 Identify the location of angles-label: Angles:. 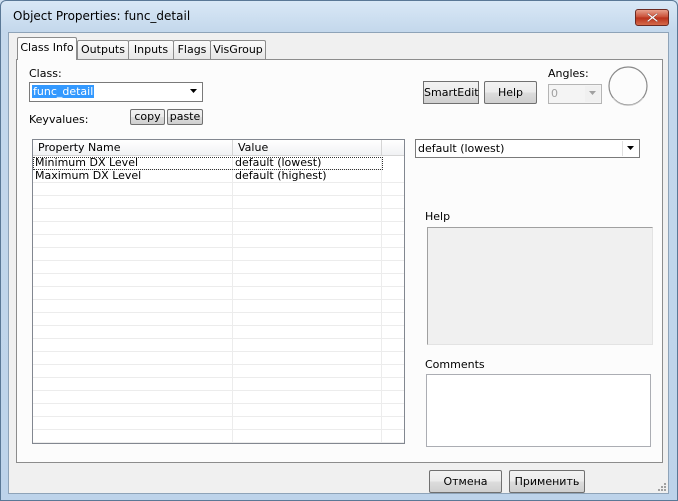
(568, 73).